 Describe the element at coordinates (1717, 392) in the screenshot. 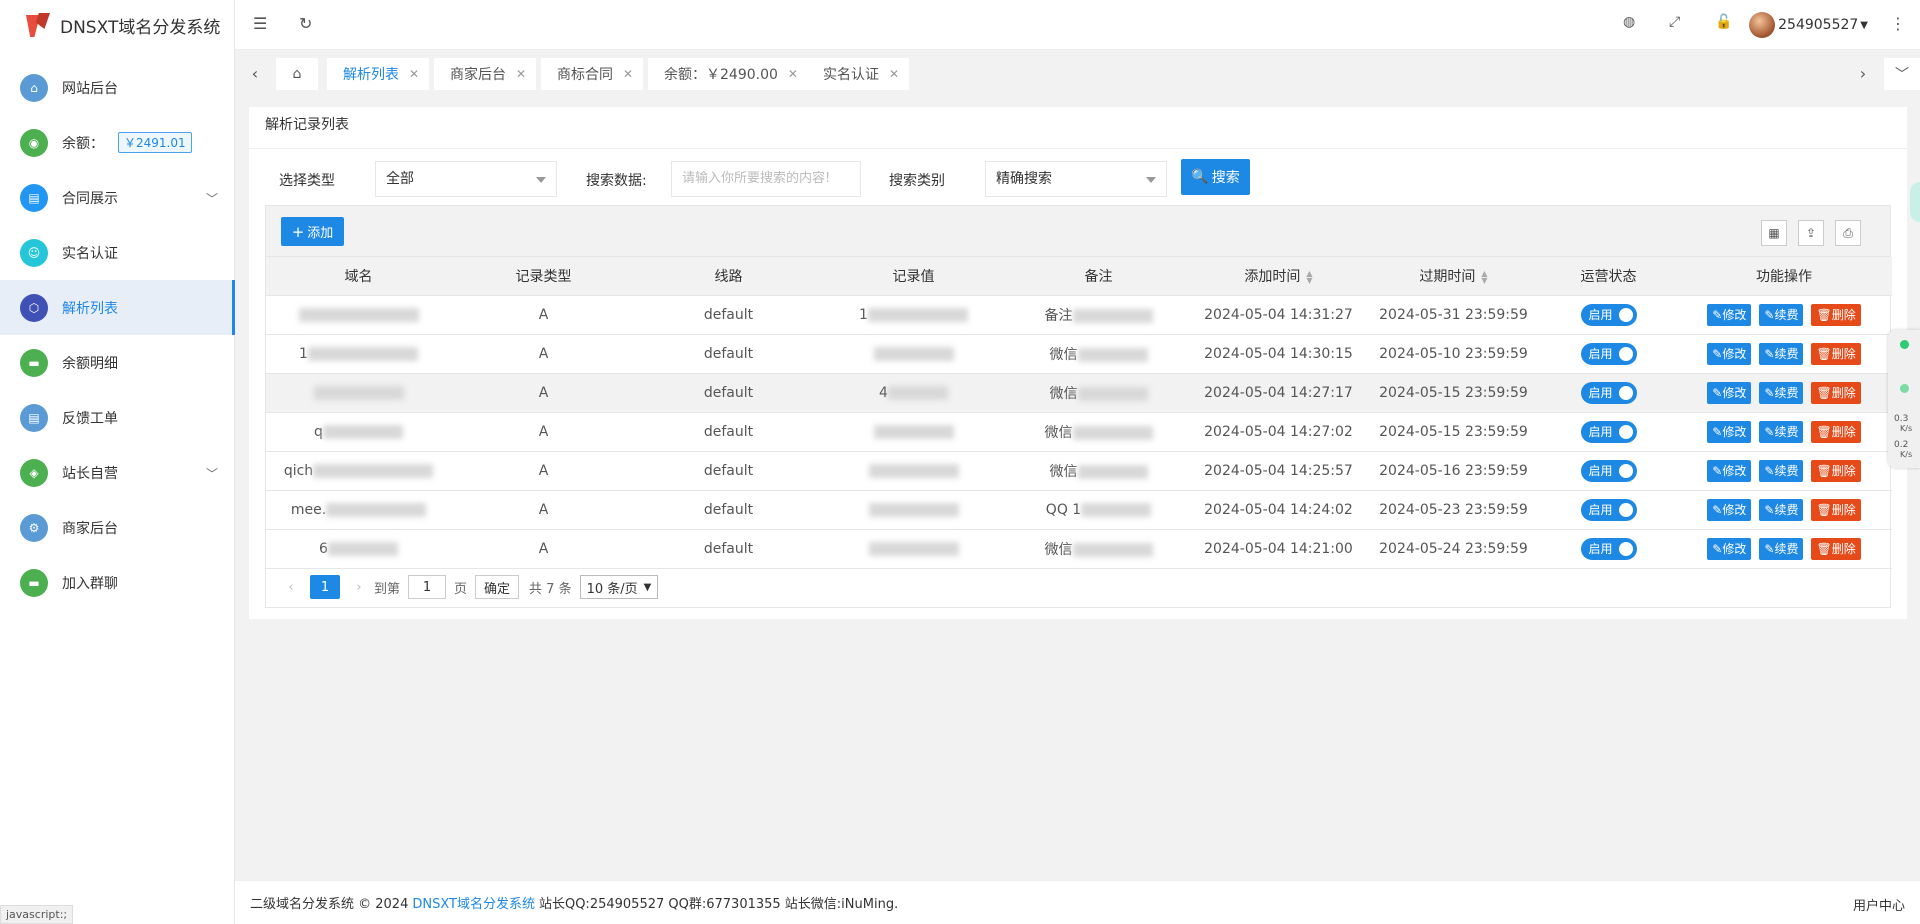

I see `pencil-icon: ✎` at that location.